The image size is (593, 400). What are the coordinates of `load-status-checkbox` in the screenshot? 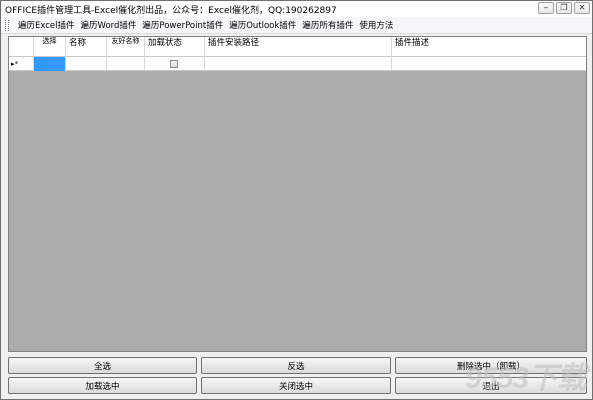 It's located at (174, 64).